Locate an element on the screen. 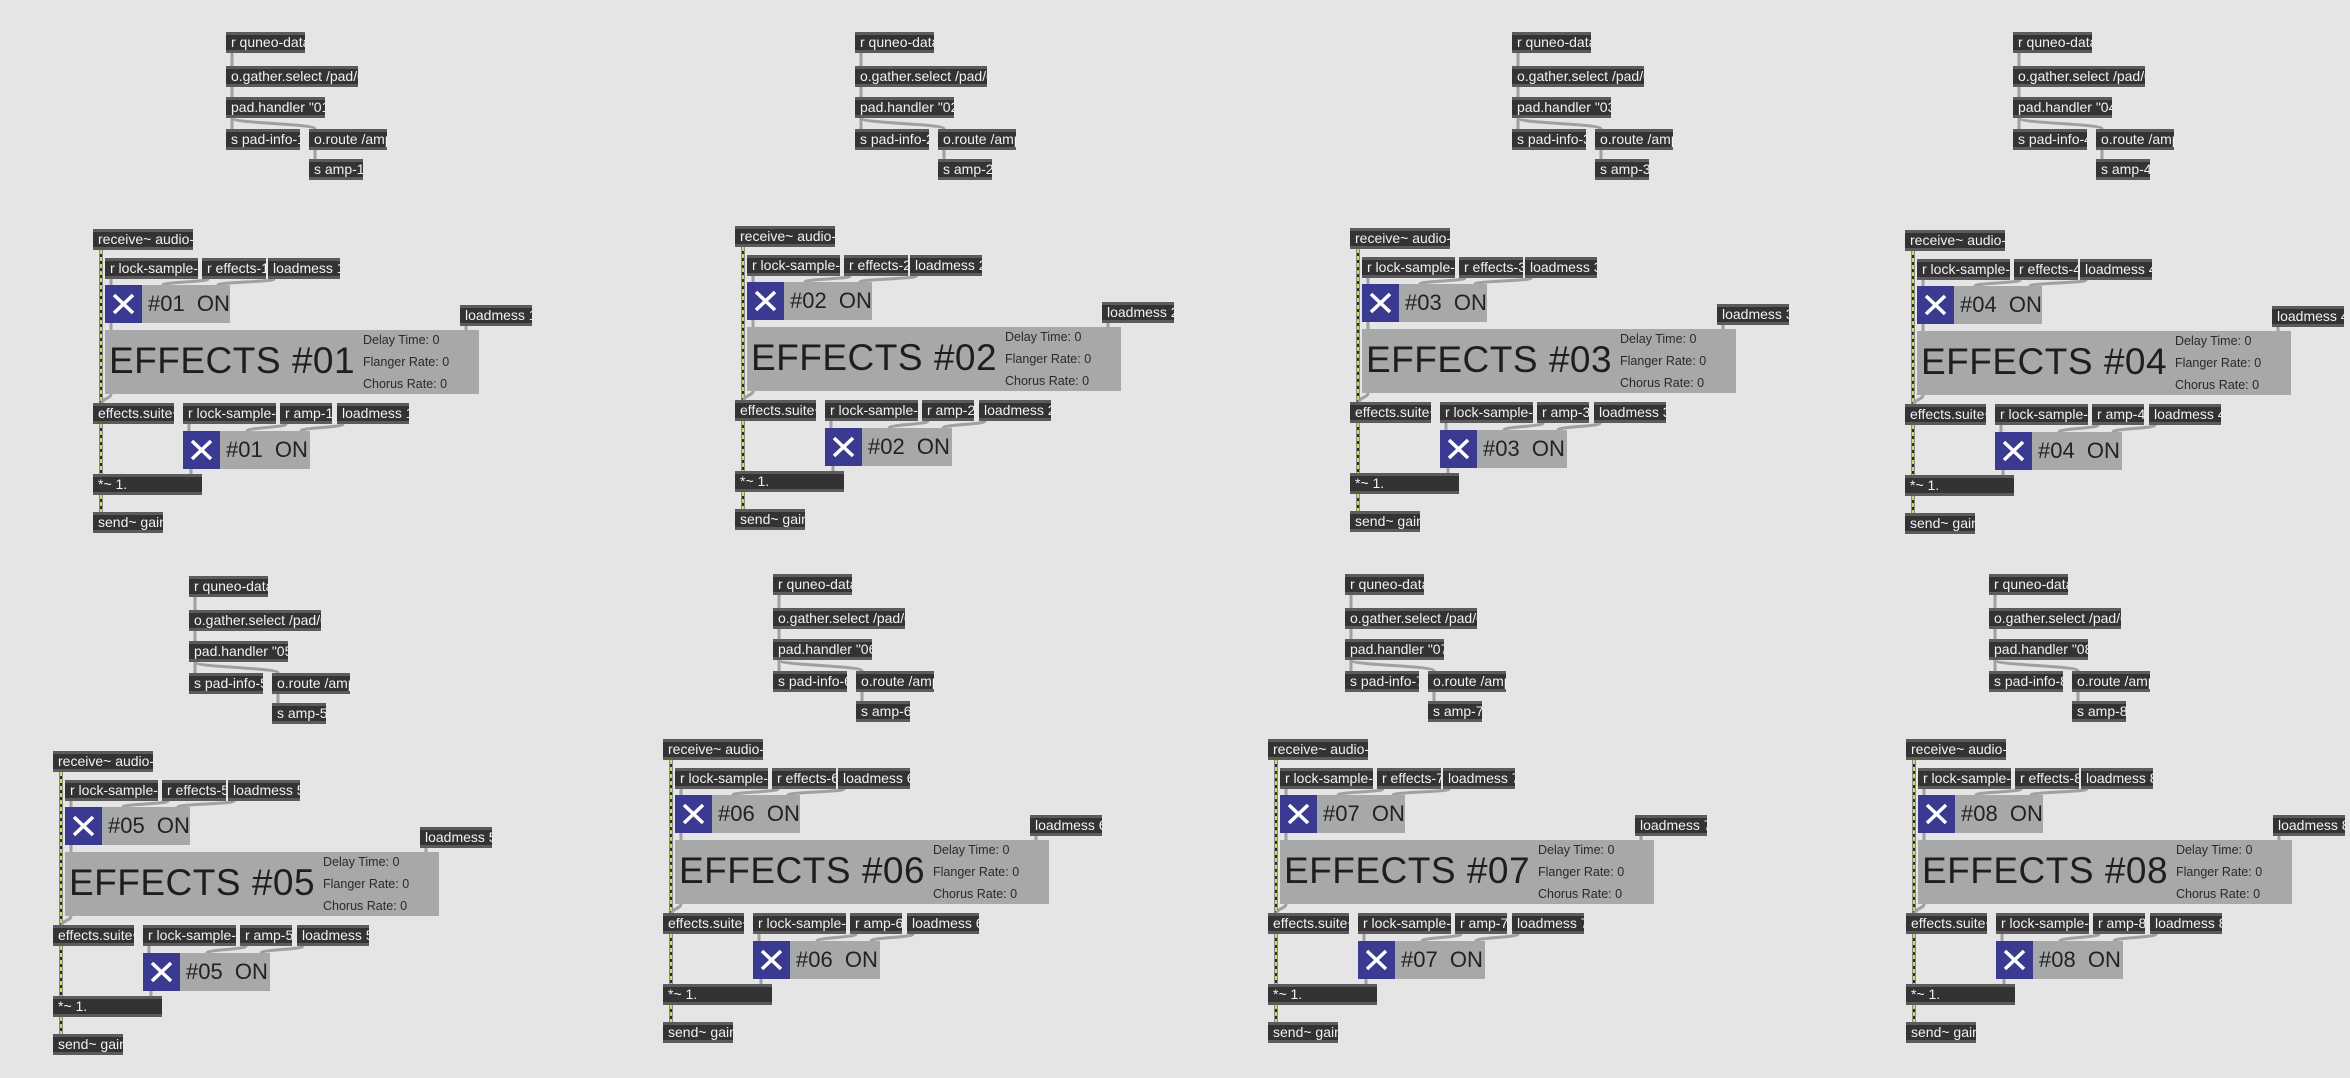 This screenshot has height=1078, width=2350. r-lock-sample-object: r lock-sample-5 is located at coordinates (189, 935).